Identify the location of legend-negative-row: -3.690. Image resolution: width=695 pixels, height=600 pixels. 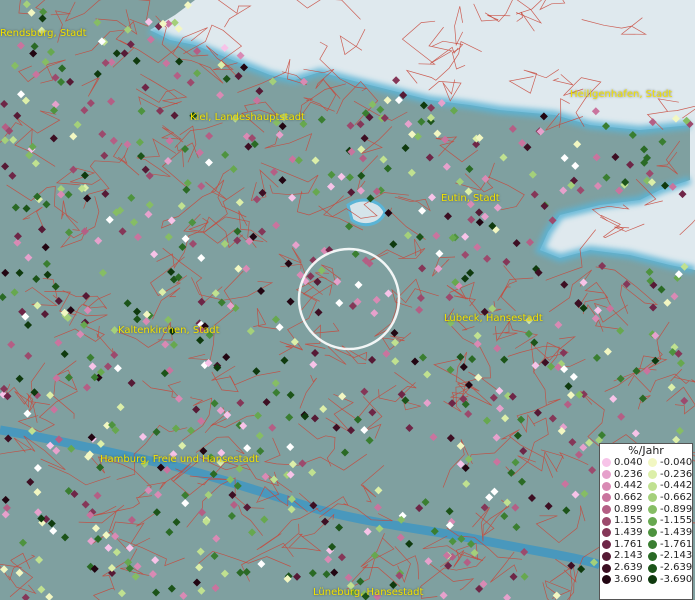
(669, 580).